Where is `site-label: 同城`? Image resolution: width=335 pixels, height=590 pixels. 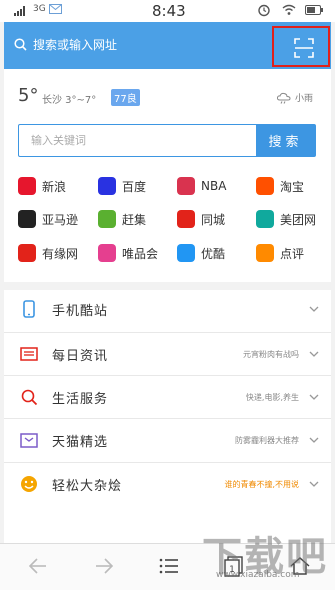 site-label: 同城 is located at coordinates (213, 219).